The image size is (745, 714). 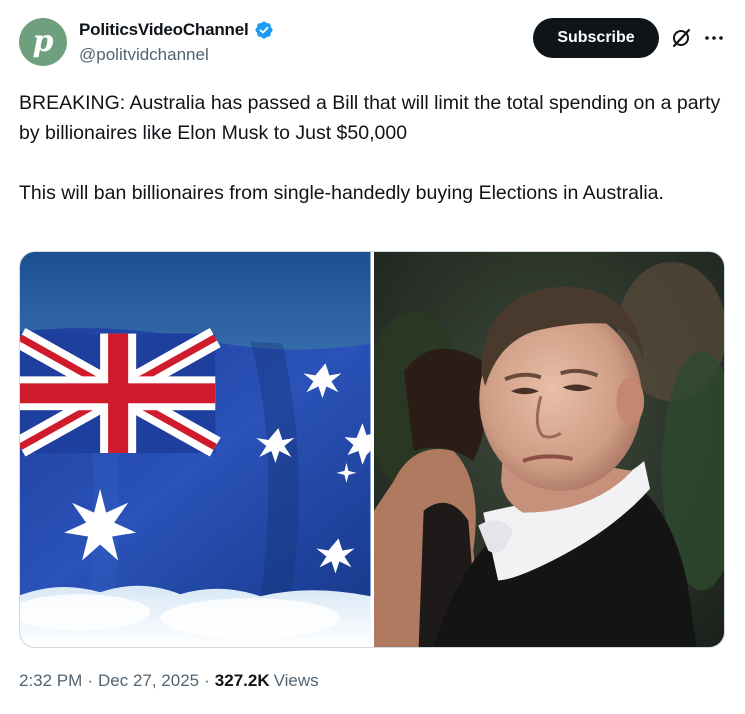 I want to click on subscribe-button: Subscribe, so click(x=596, y=38).